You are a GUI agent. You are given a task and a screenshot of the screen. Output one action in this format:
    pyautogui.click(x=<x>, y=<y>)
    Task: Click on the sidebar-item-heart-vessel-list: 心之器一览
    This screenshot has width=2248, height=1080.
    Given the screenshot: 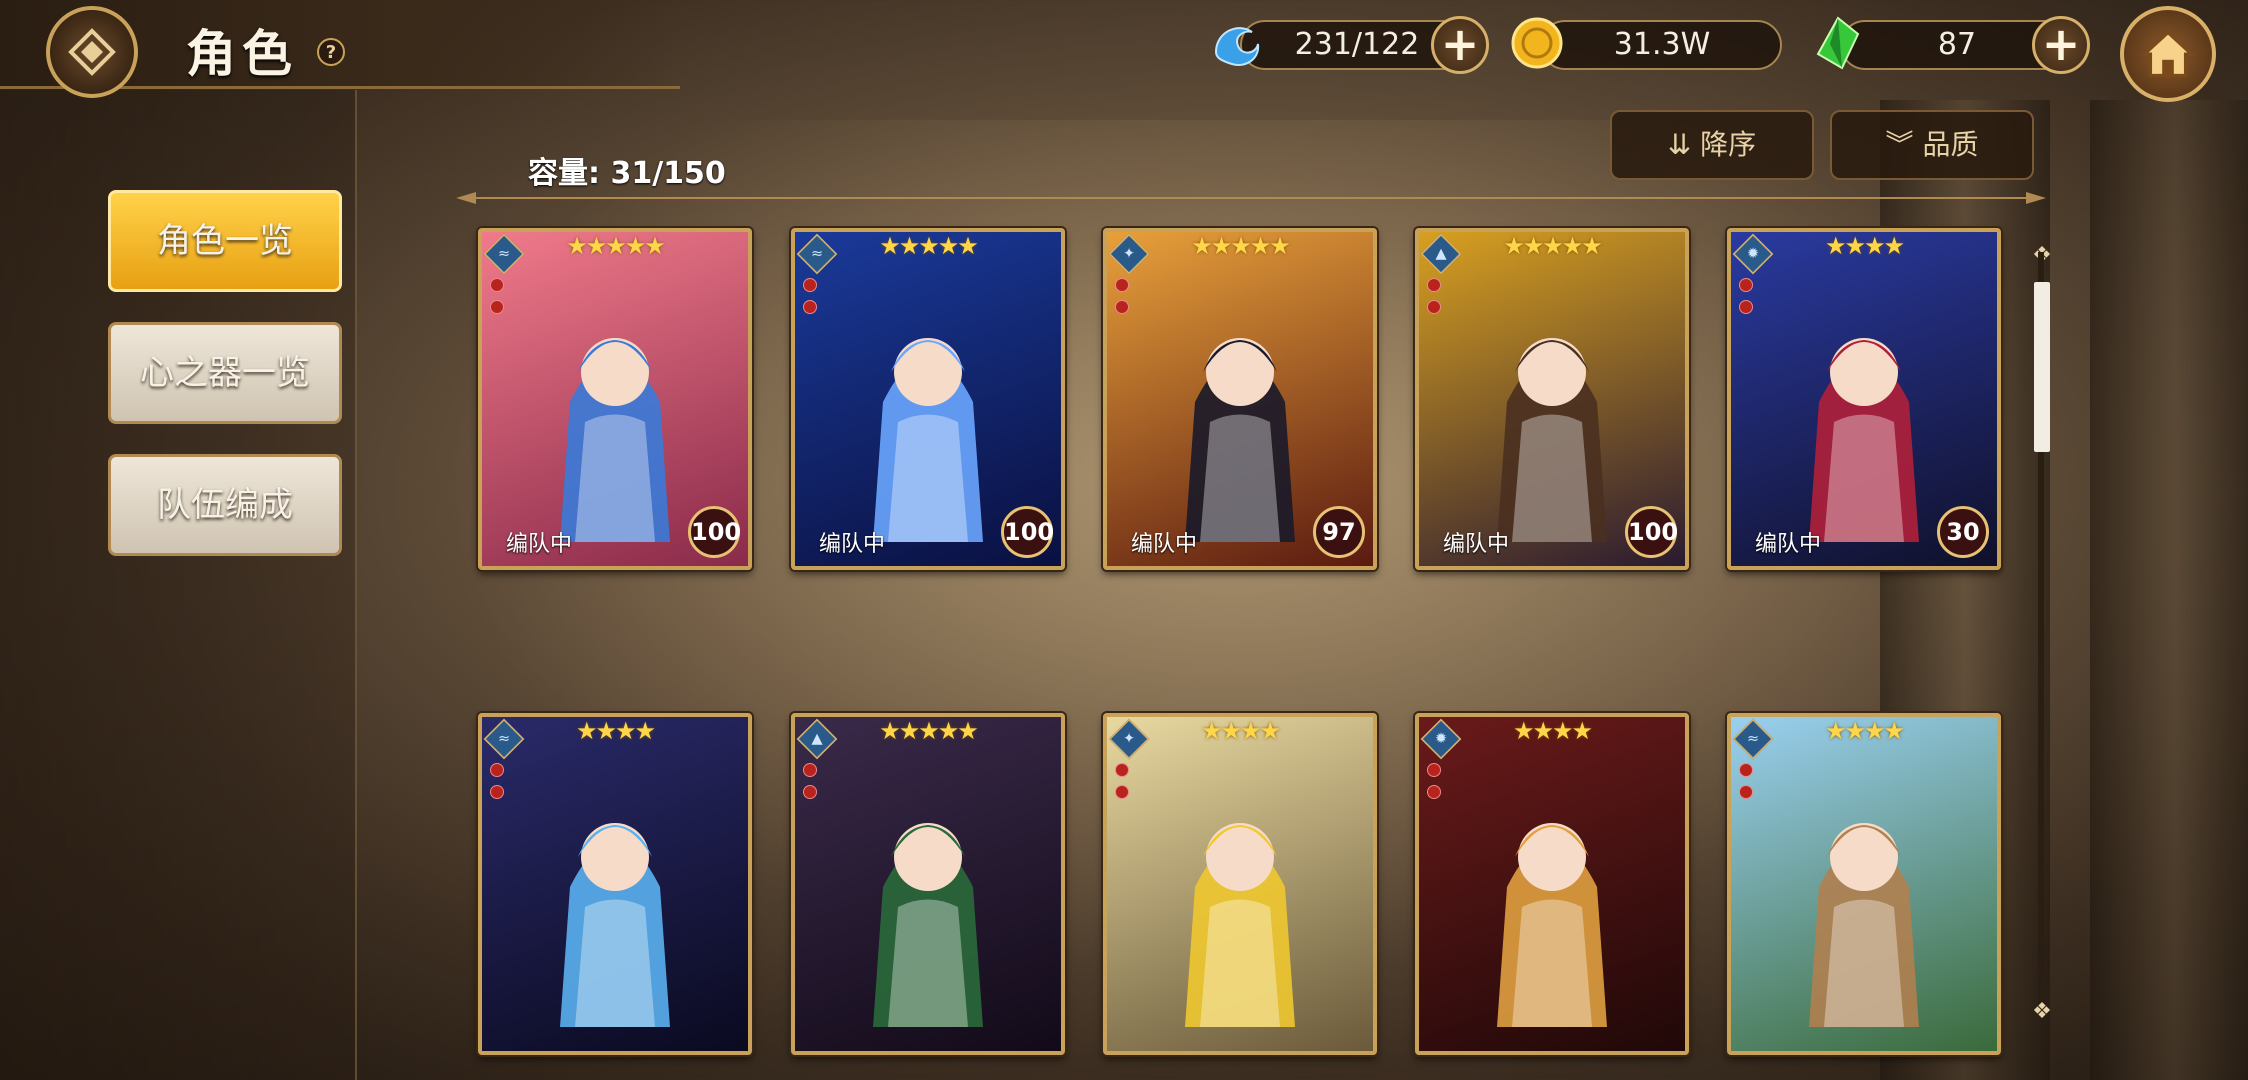 What is the action you would take?
    pyautogui.click(x=225, y=373)
    